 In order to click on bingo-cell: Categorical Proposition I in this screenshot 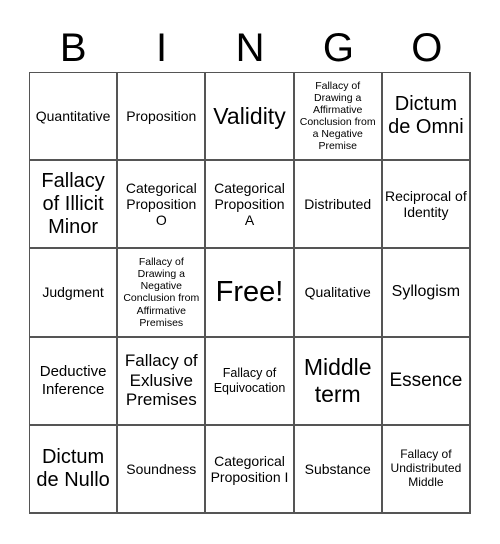, I will do `click(250, 469)`.